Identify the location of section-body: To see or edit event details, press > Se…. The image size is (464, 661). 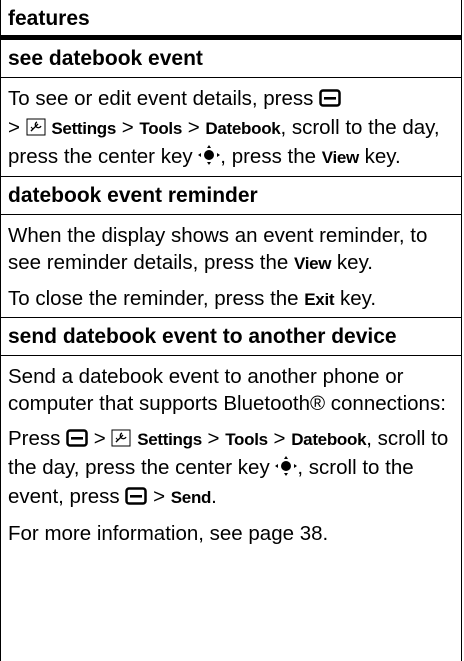
(231, 127).